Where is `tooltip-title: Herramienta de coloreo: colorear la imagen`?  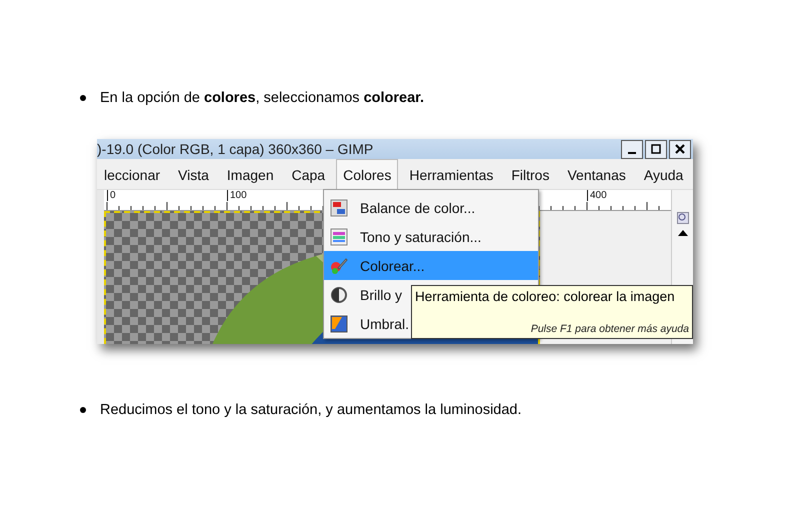 tooltip-title: Herramienta de coloreo: colorear la imagen is located at coordinates (545, 296).